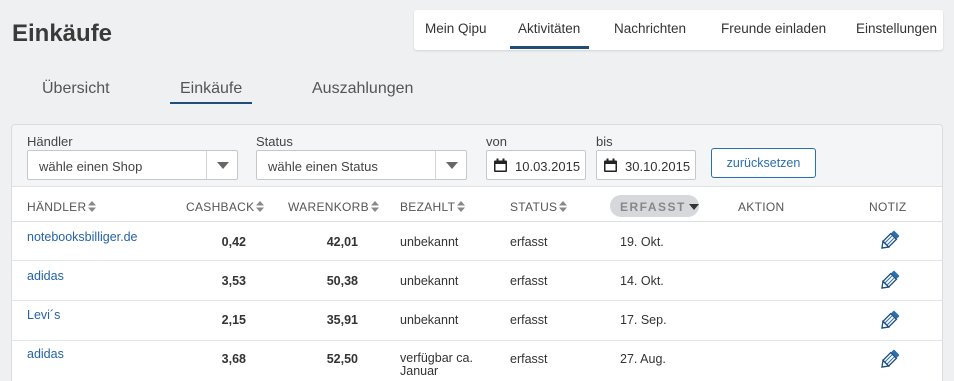 Image resolution: width=954 pixels, height=381 pixels. What do you see at coordinates (642, 281) in the screenshot?
I see `erfasst-value: 14. Okt.` at bounding box center [642, 281].